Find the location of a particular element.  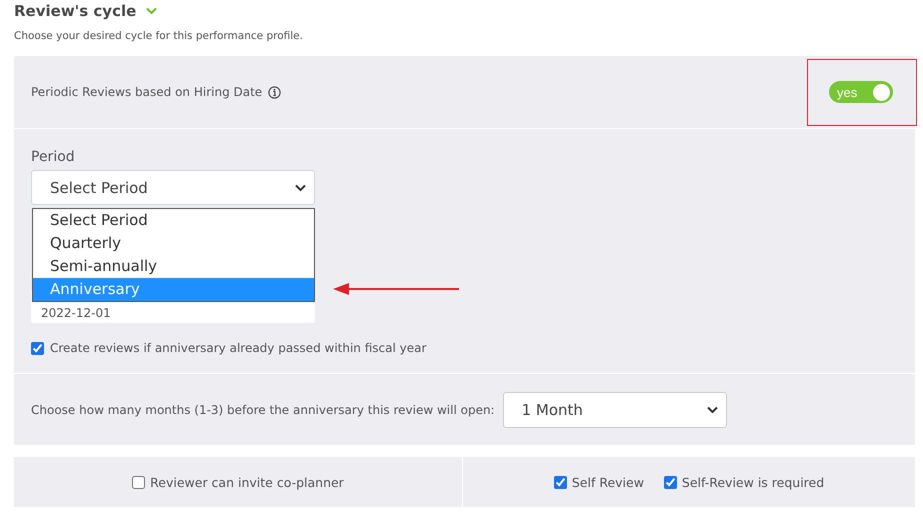

setting-label: Choose how many months (1-3) before the anniversary this review will open: is located at coordinates (263, 409).